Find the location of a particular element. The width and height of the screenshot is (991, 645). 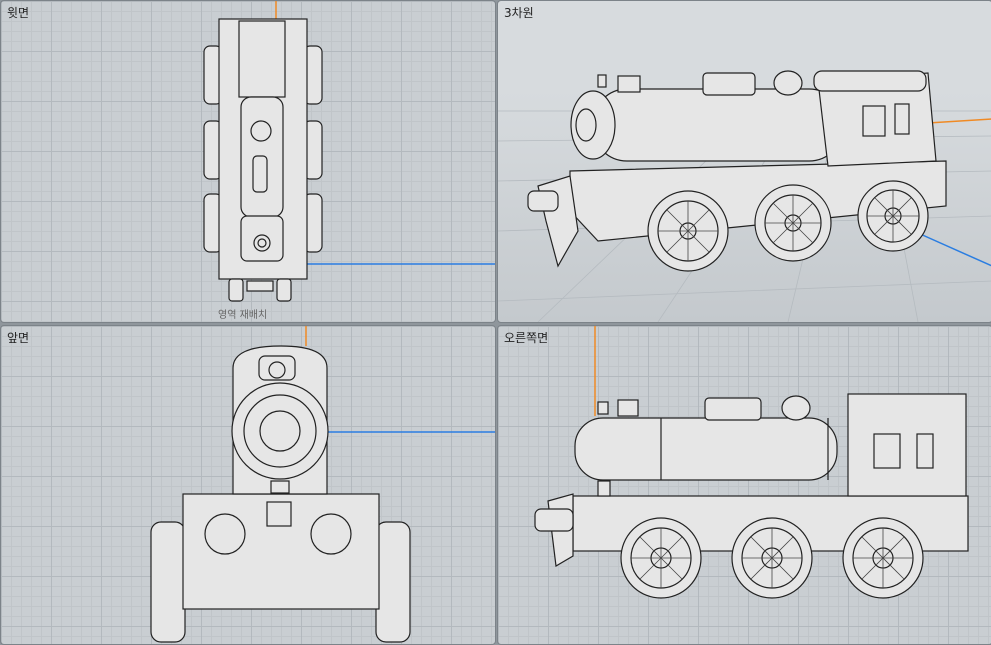

viewport-right-title: 오른쪽면 is located at coordinates (526, 337).